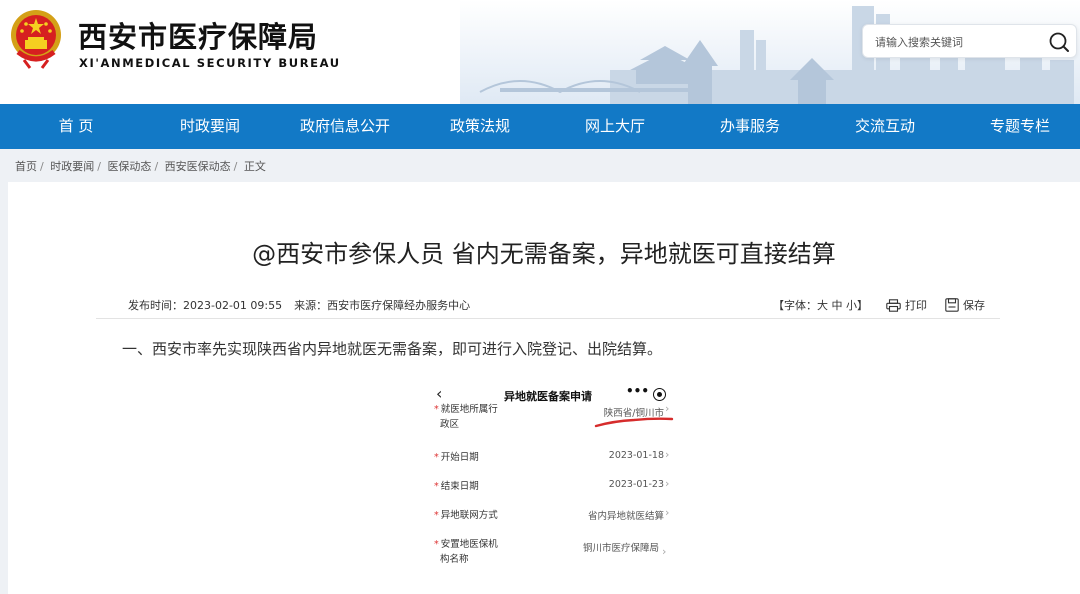 This screenshot has width=1080, height=594. What do you see at coordinates (466, 552) in the screenshot?
I see `form-row-label: * 安置地医保机 构名称` at bounding box center [466, 552].